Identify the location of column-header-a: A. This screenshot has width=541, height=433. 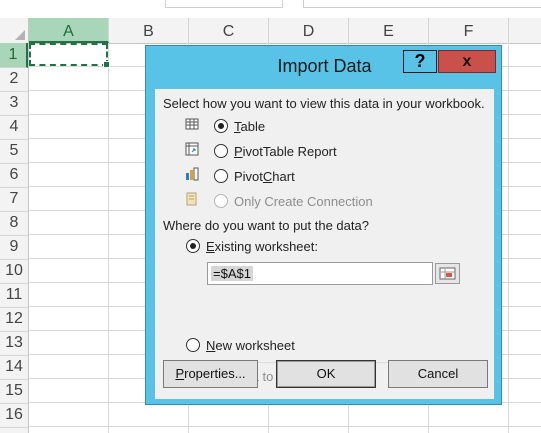
(69, 30).